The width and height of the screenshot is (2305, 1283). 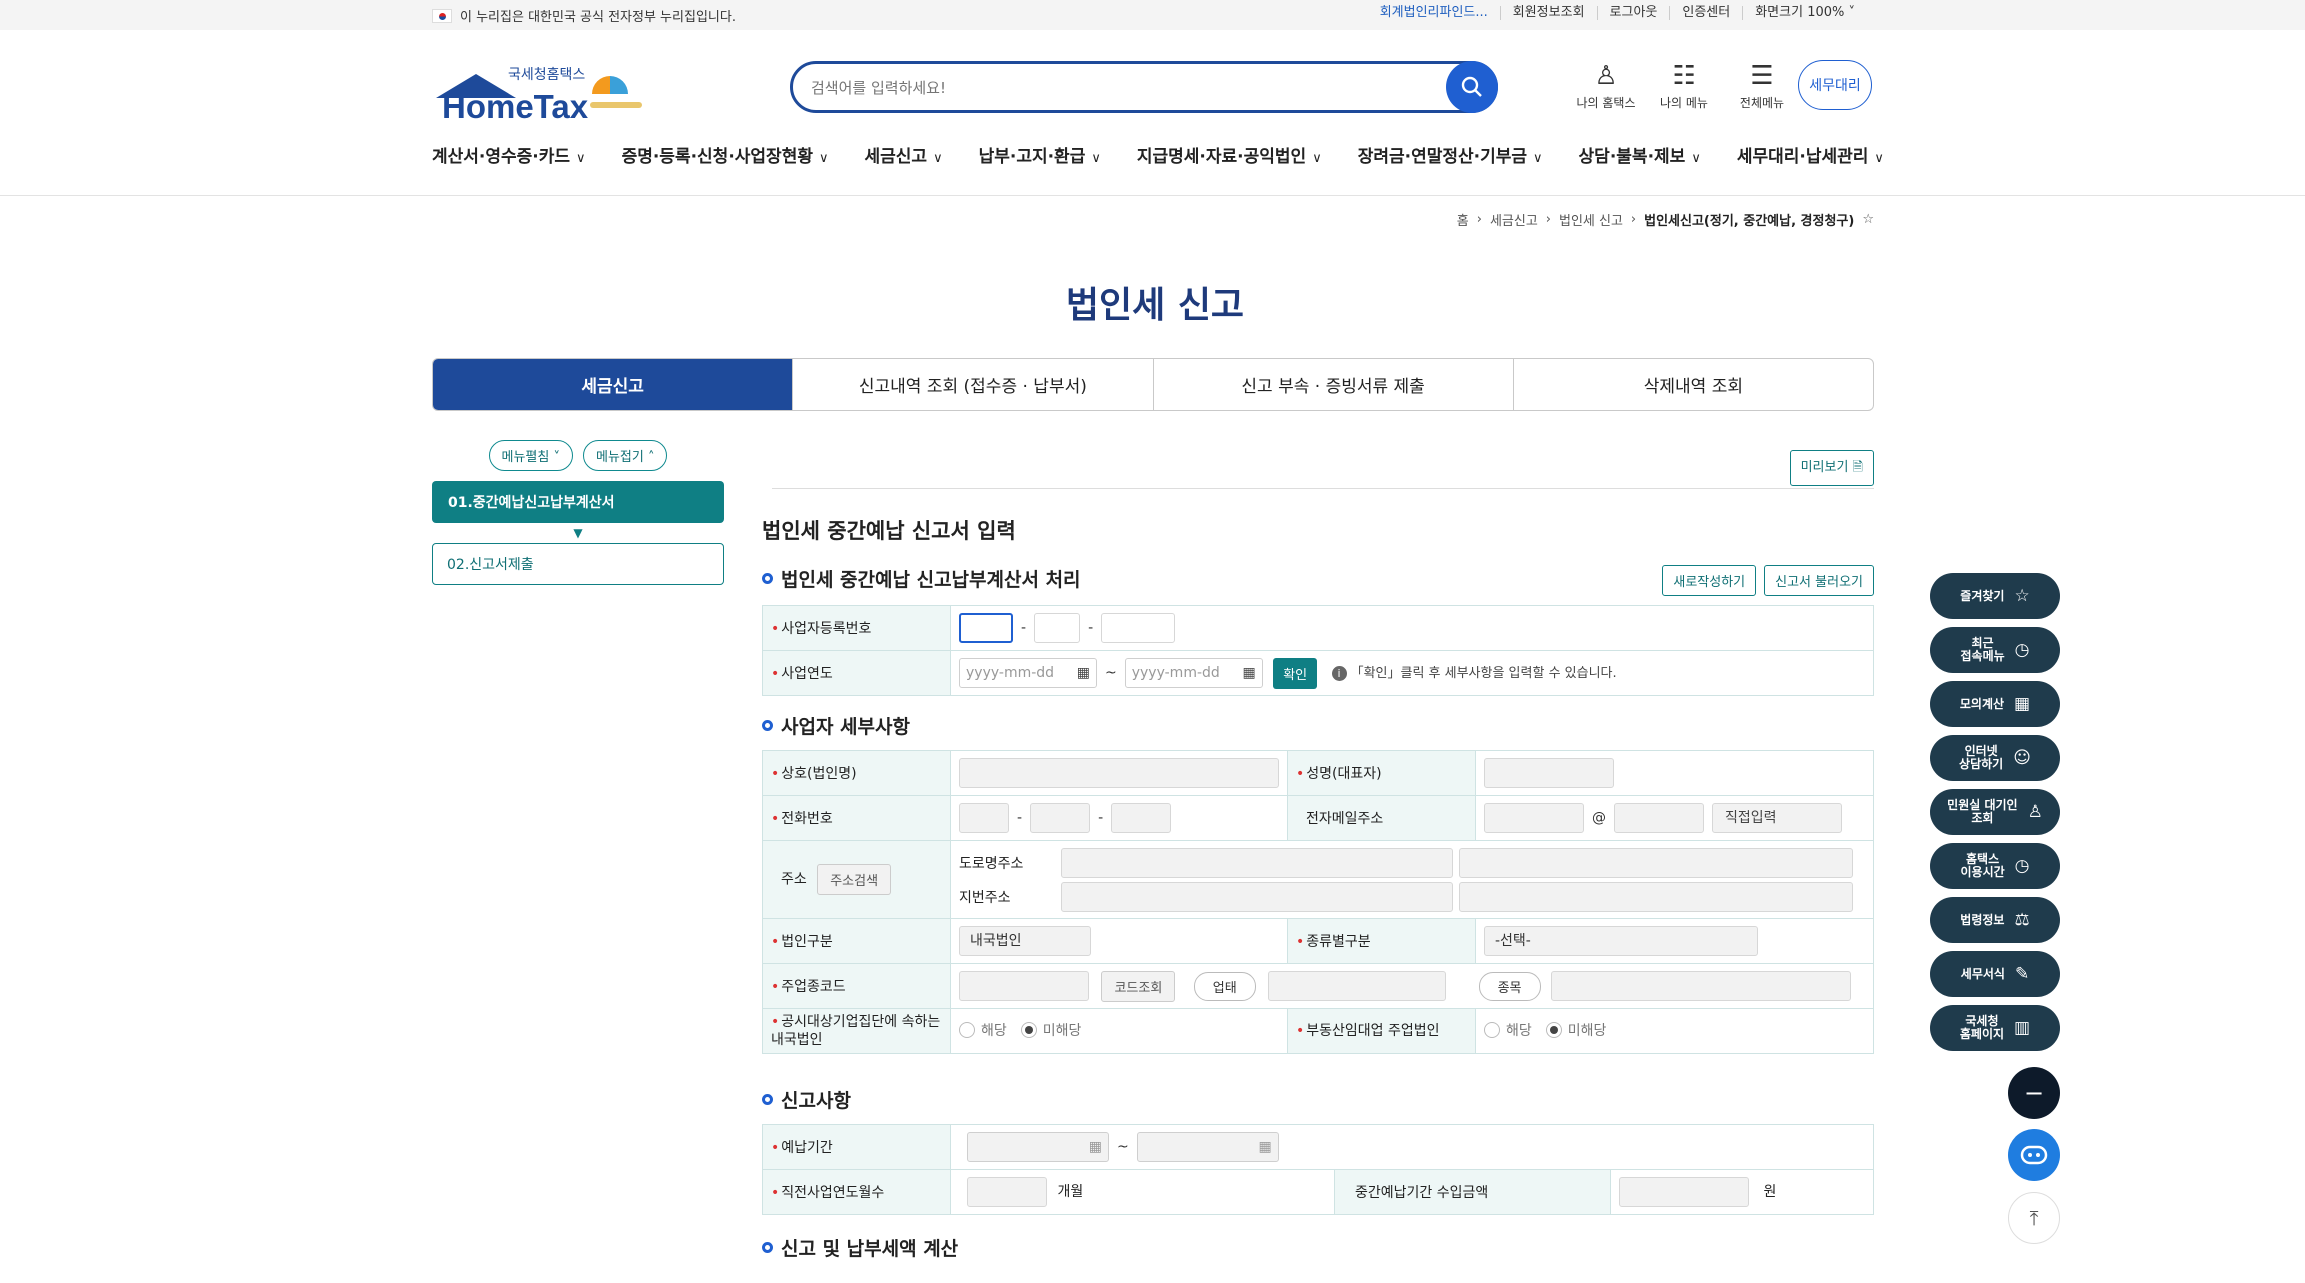 I want to click on year-start-date: yyyy-mm-dd ▦, so click(x=1028, y=673).